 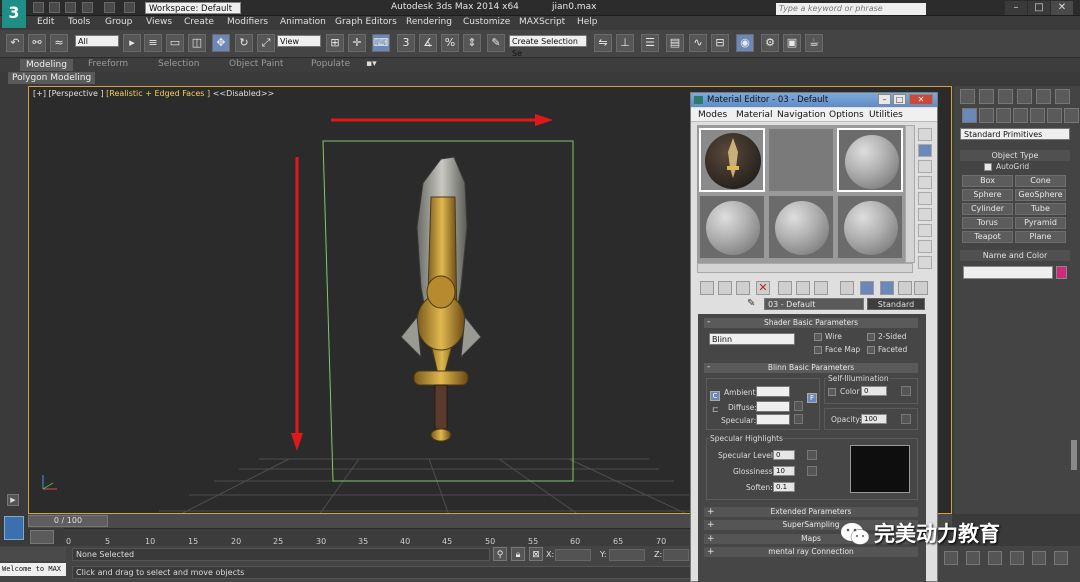 What do you see at coordinates (784, 471) in the screenshot?
I see `glossiness-field: 10` at bounding box center [784, 471].